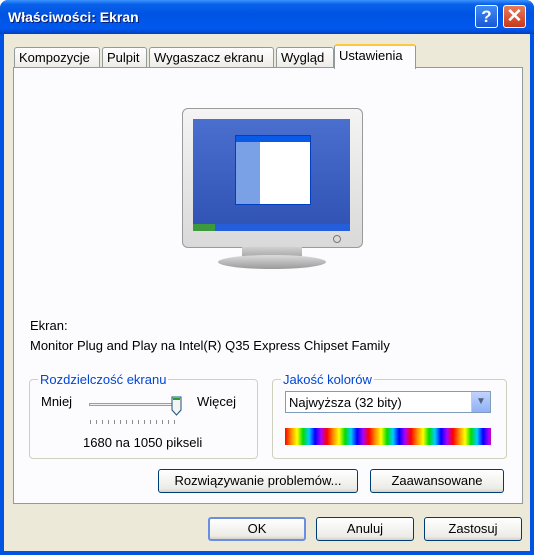 Image resolution: width=534 pixels, height=555 pixels. I want to click on preview-start-button, so click(204, 227).